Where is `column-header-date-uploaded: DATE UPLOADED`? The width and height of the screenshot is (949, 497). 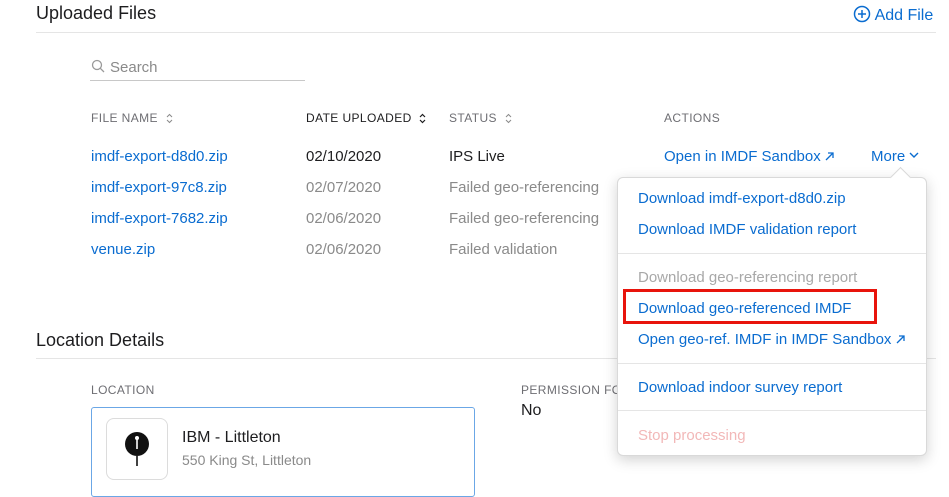
column-header-date-uploaded: DATE UPLOADED is located at coordinates (366, 118).